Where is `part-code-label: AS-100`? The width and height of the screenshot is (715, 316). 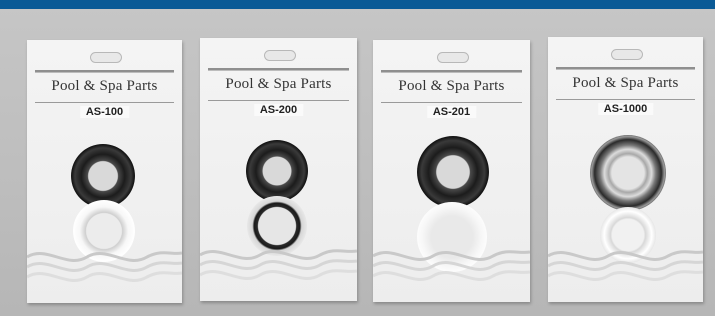
part-code-label: AS-100 is located at coordinates (104, 112).